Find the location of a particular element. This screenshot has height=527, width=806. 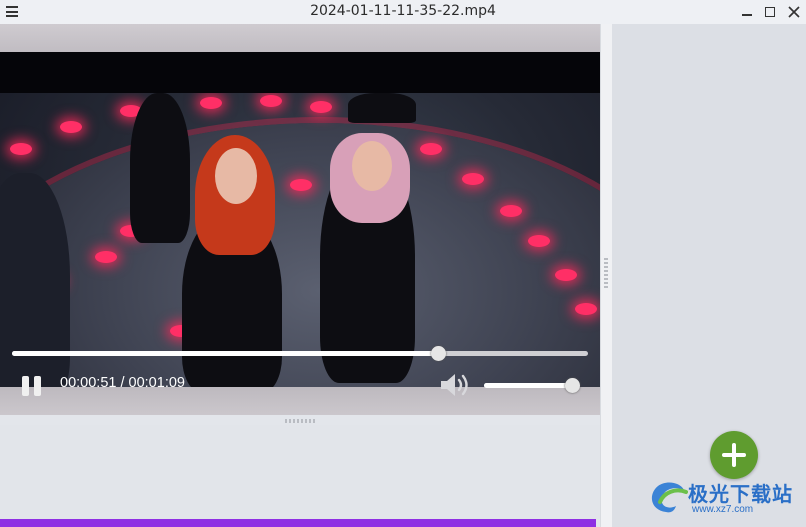

pause-icon is located at coordinates (25, 386).